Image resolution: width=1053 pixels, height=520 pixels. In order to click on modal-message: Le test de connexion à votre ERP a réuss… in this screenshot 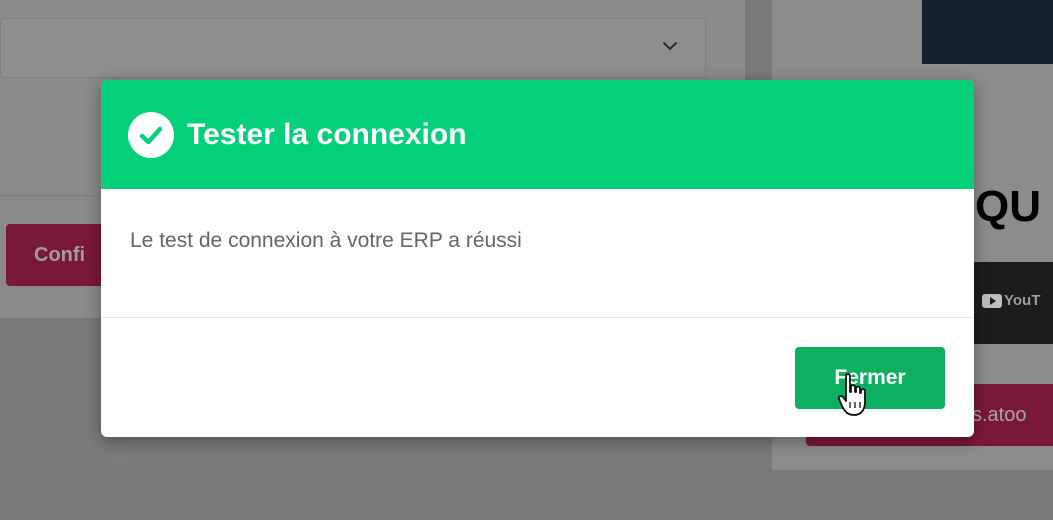, I will do `click(326, 240)`.